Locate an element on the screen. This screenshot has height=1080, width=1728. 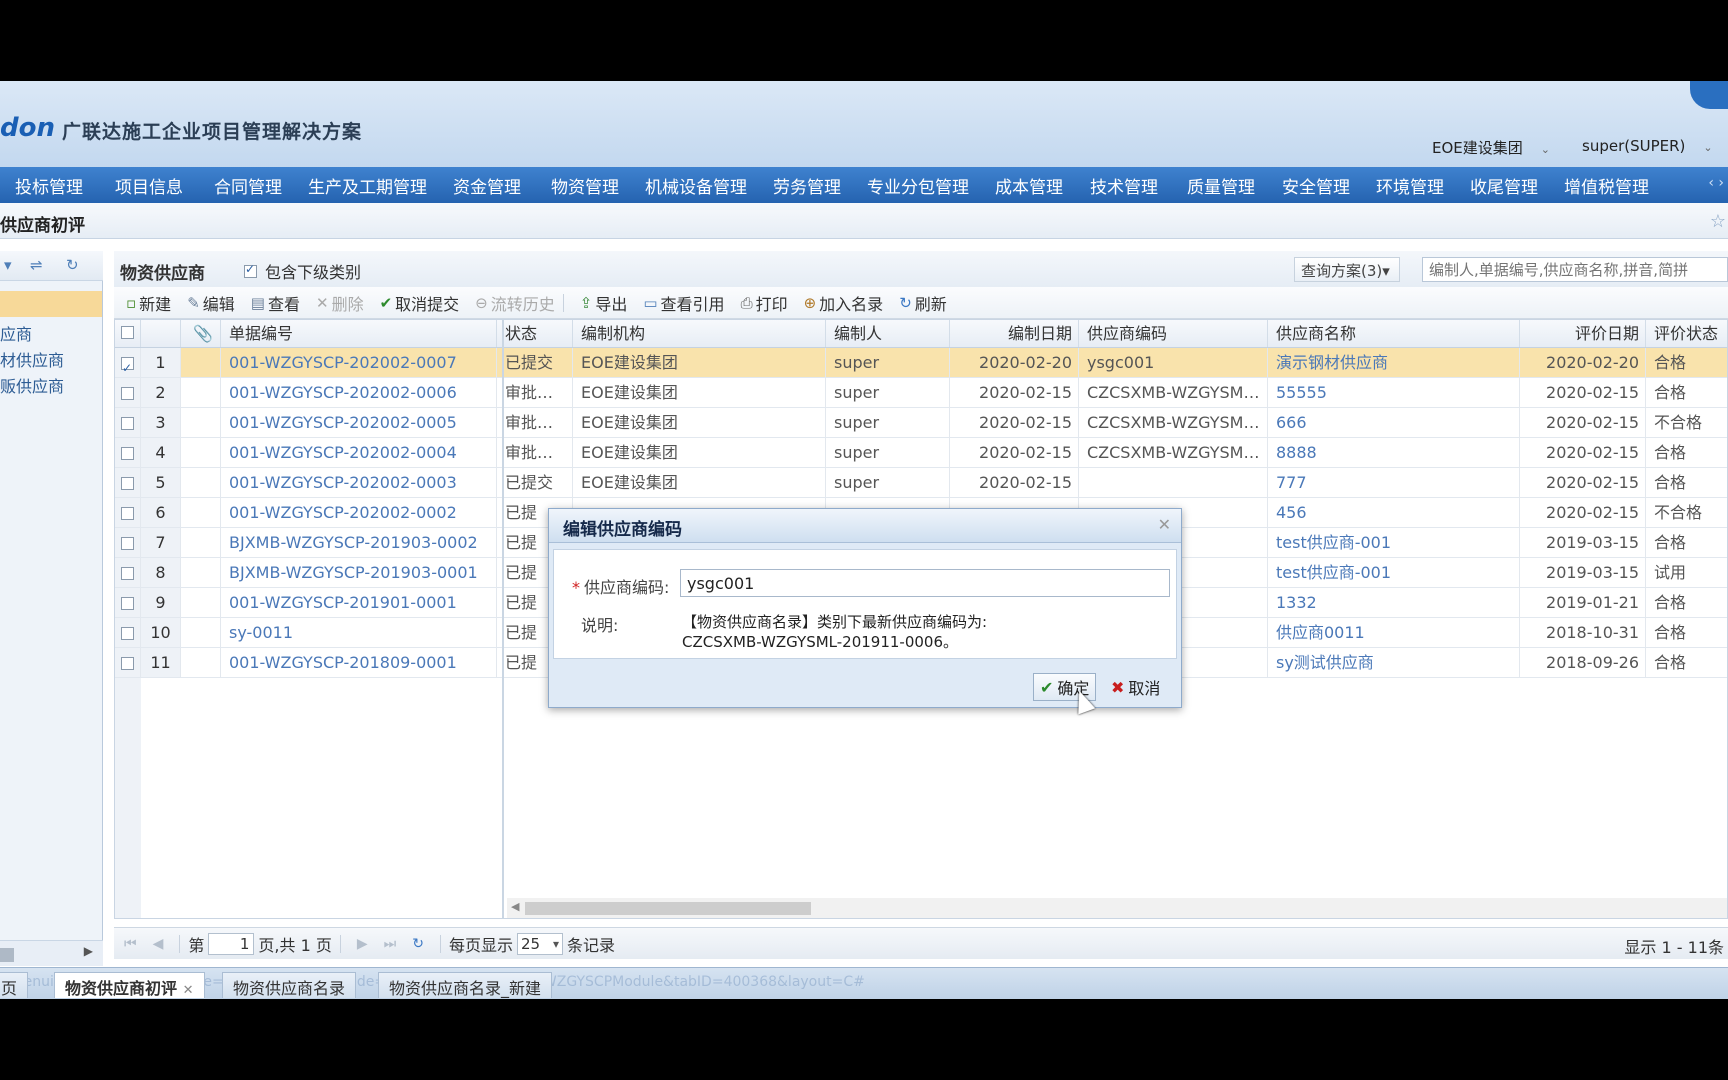
horizontal-scrollbar: ◀ is located at coordinates (1117, 908).